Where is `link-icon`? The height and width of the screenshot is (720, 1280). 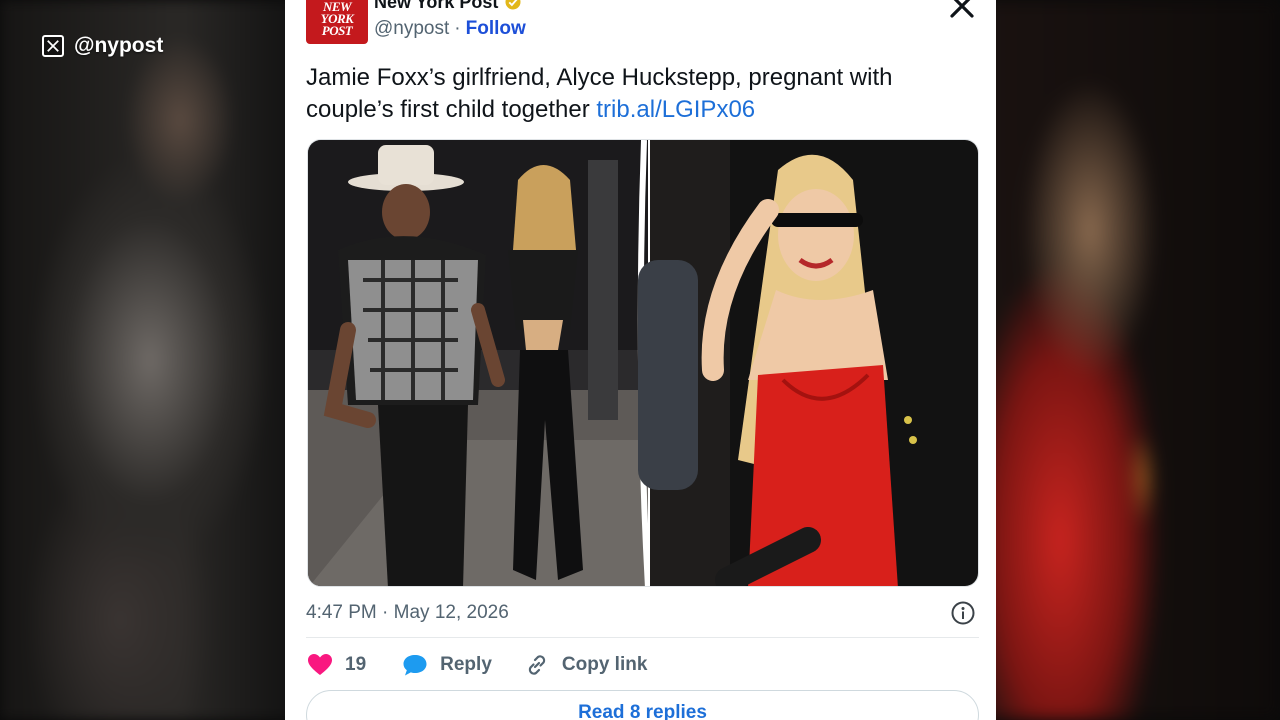
link-icon is located at coordinates (537, 665).